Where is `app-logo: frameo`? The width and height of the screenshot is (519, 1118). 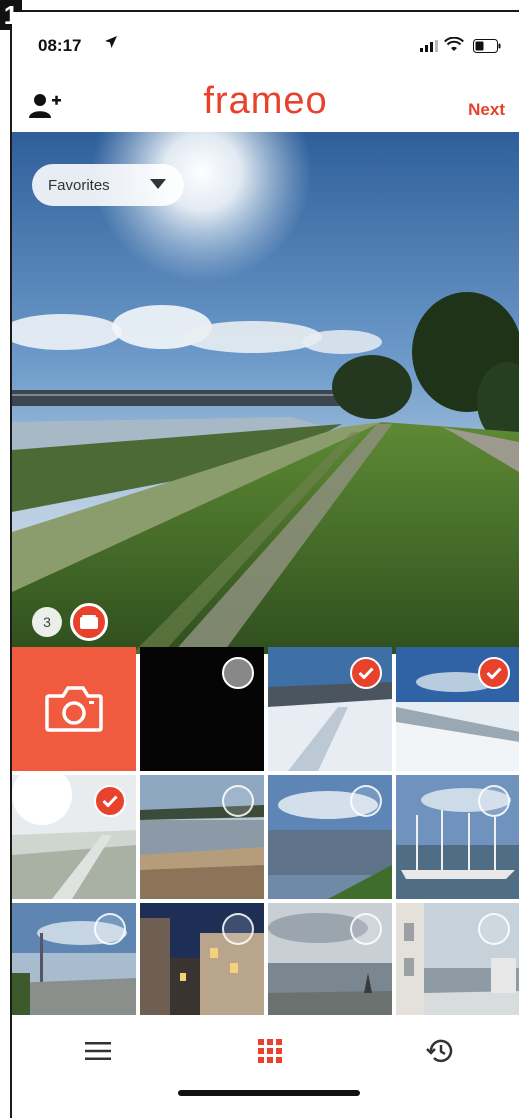
app-logo: frameo is located at coordinates (265, 101).